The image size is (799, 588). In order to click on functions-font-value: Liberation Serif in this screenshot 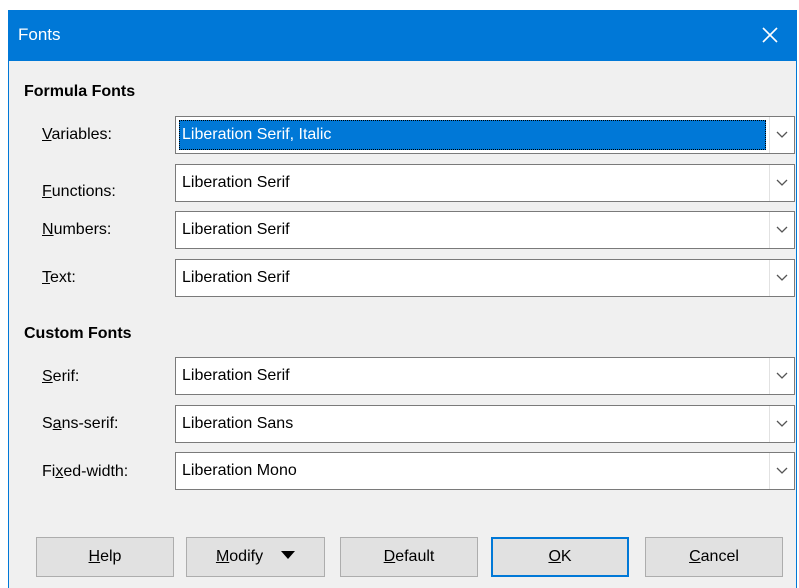, I will do `click(472, 183)`.